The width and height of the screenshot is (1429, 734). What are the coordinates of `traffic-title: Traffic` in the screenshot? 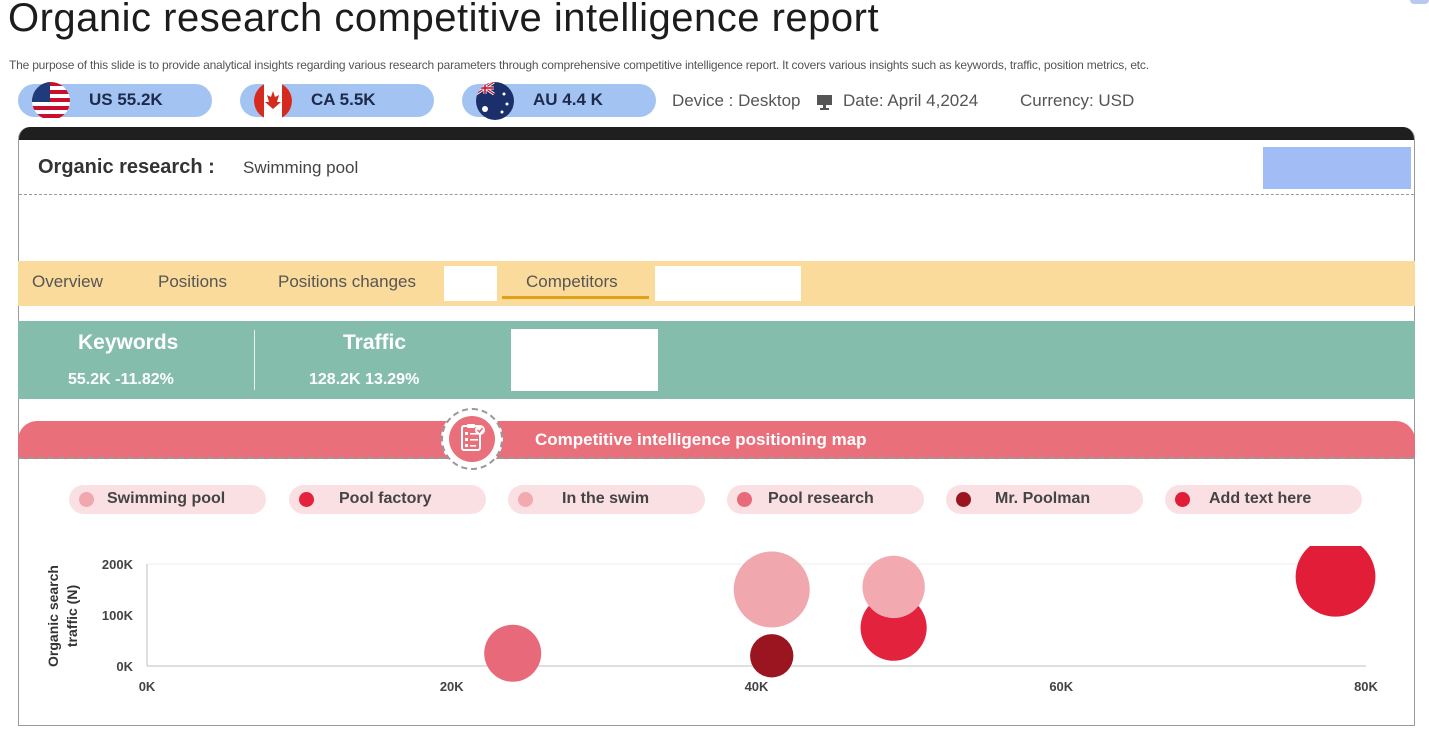 It's located at (375, 342).